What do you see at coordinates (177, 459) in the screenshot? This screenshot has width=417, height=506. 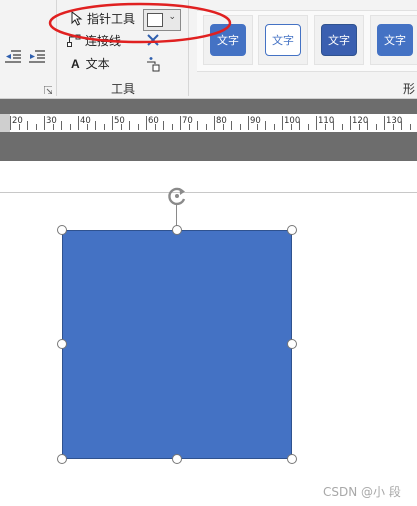 I see `resize-handle-bottom` at bounding box center [177, 459].